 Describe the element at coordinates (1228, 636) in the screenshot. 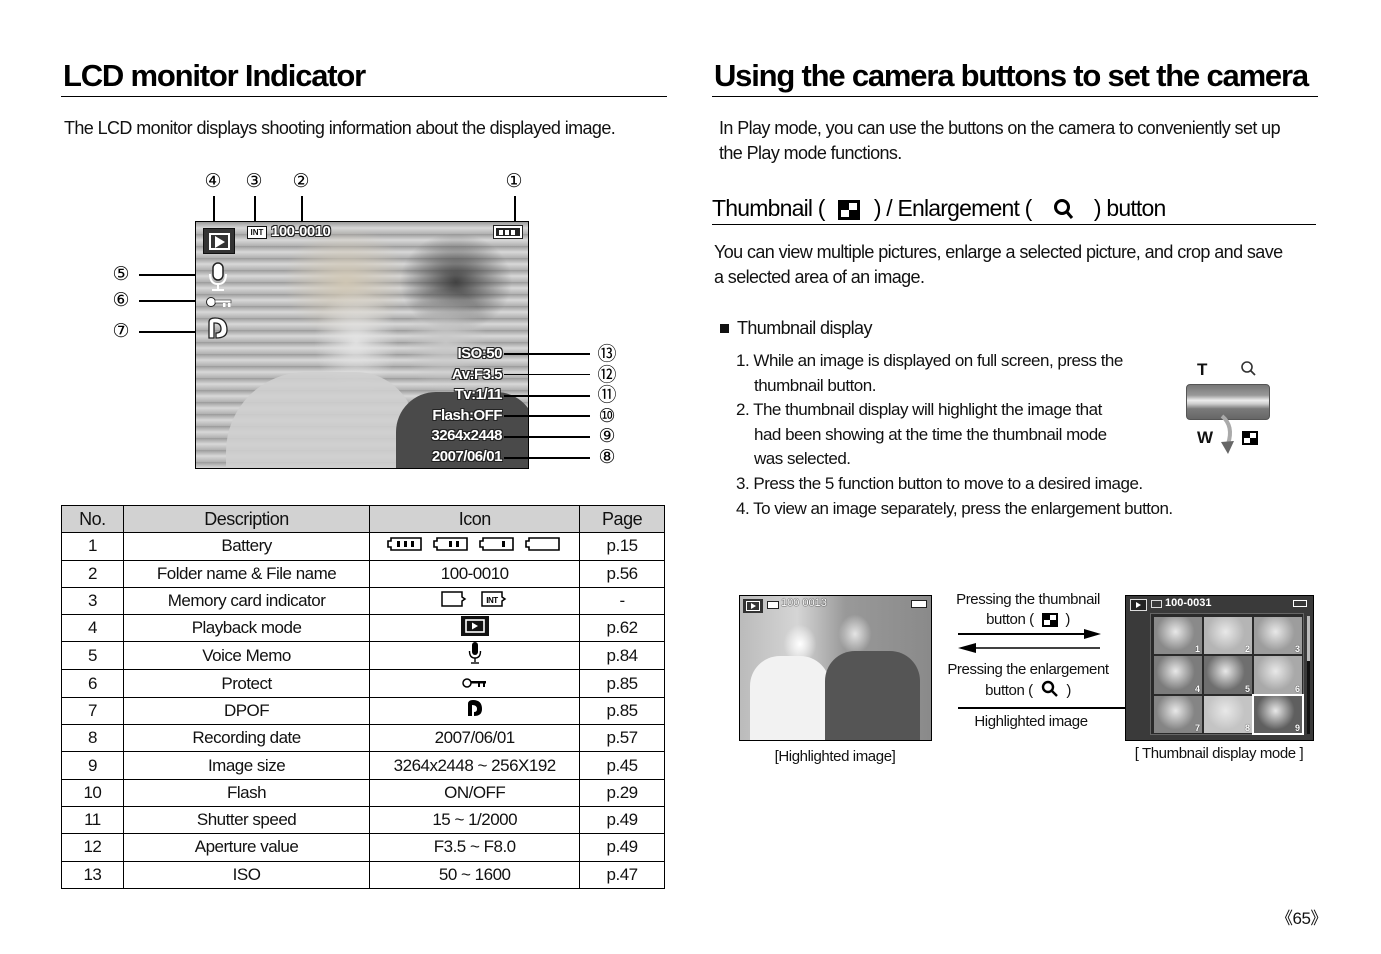

I see `thumbnail-item: 2` at that location.